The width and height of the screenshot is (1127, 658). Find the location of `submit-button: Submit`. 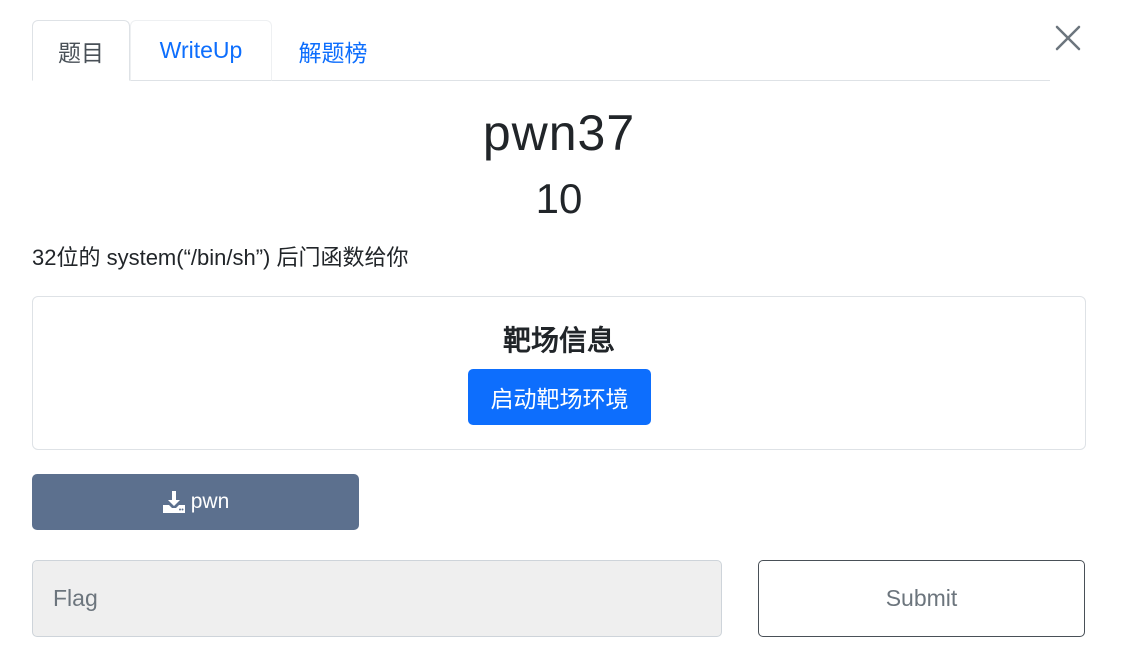

submit-button: Submit is located at coordinates (921, 598).